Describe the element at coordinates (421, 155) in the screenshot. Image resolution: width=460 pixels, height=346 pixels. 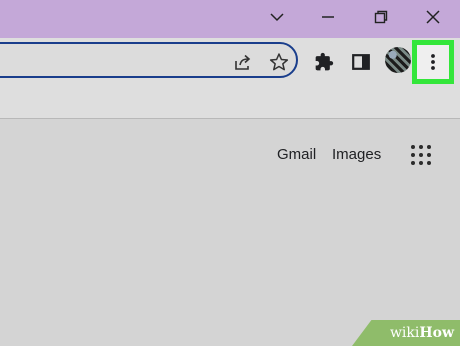
I see `grid-icon` at that location.